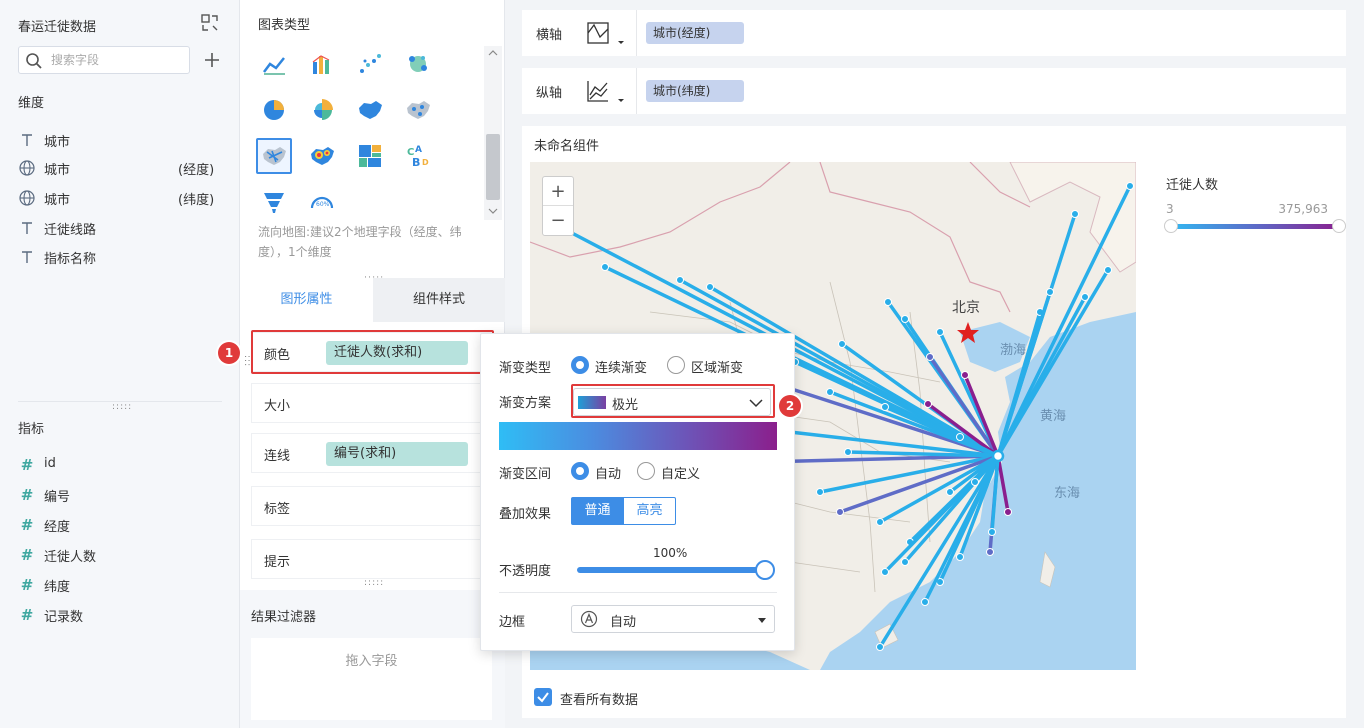 The image size is (1364, 728). I want to click on switch-dataset-icon, so click(210, 23).